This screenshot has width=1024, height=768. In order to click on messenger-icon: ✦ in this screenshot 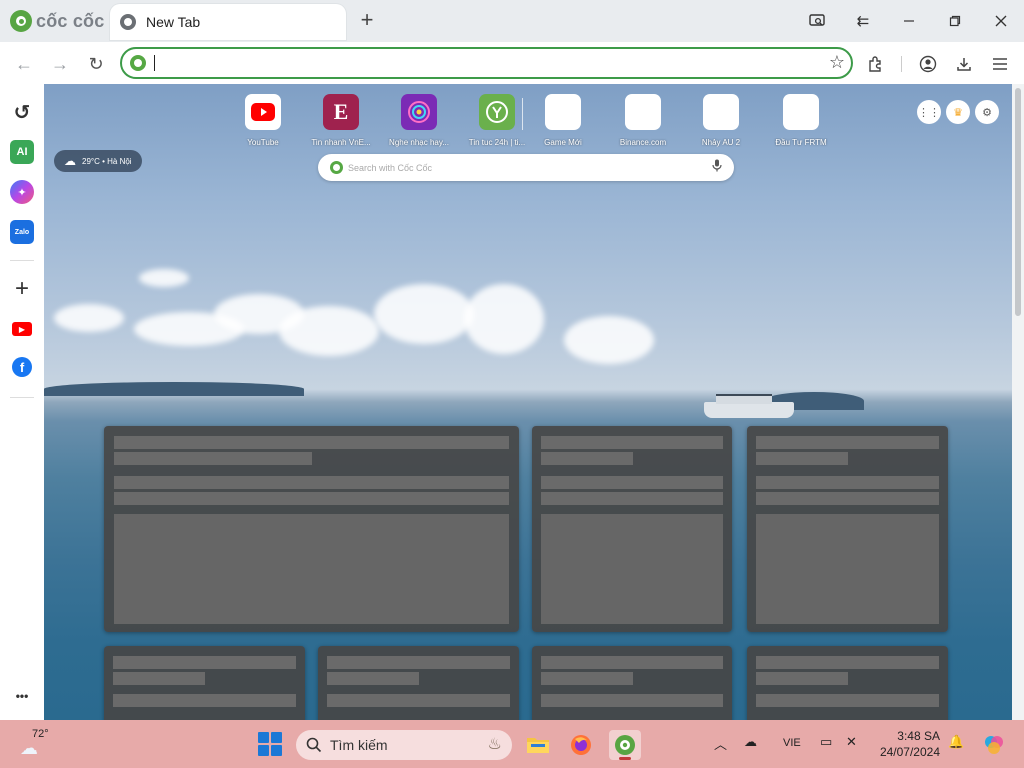, I will do `click(22, 192)`.